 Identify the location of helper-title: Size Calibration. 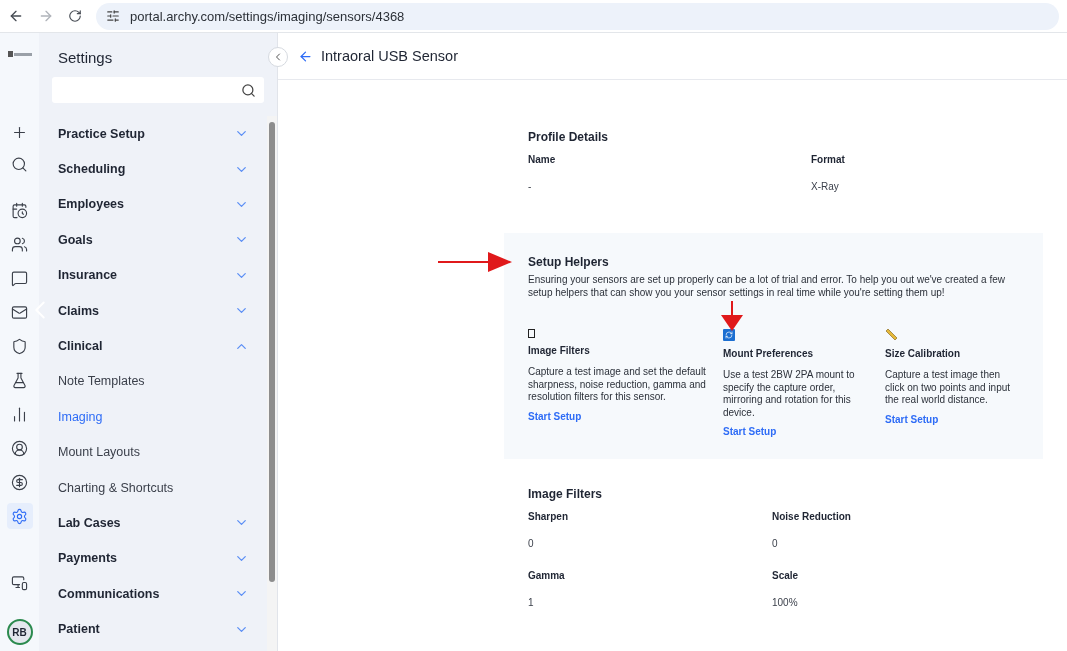
(923, 353).